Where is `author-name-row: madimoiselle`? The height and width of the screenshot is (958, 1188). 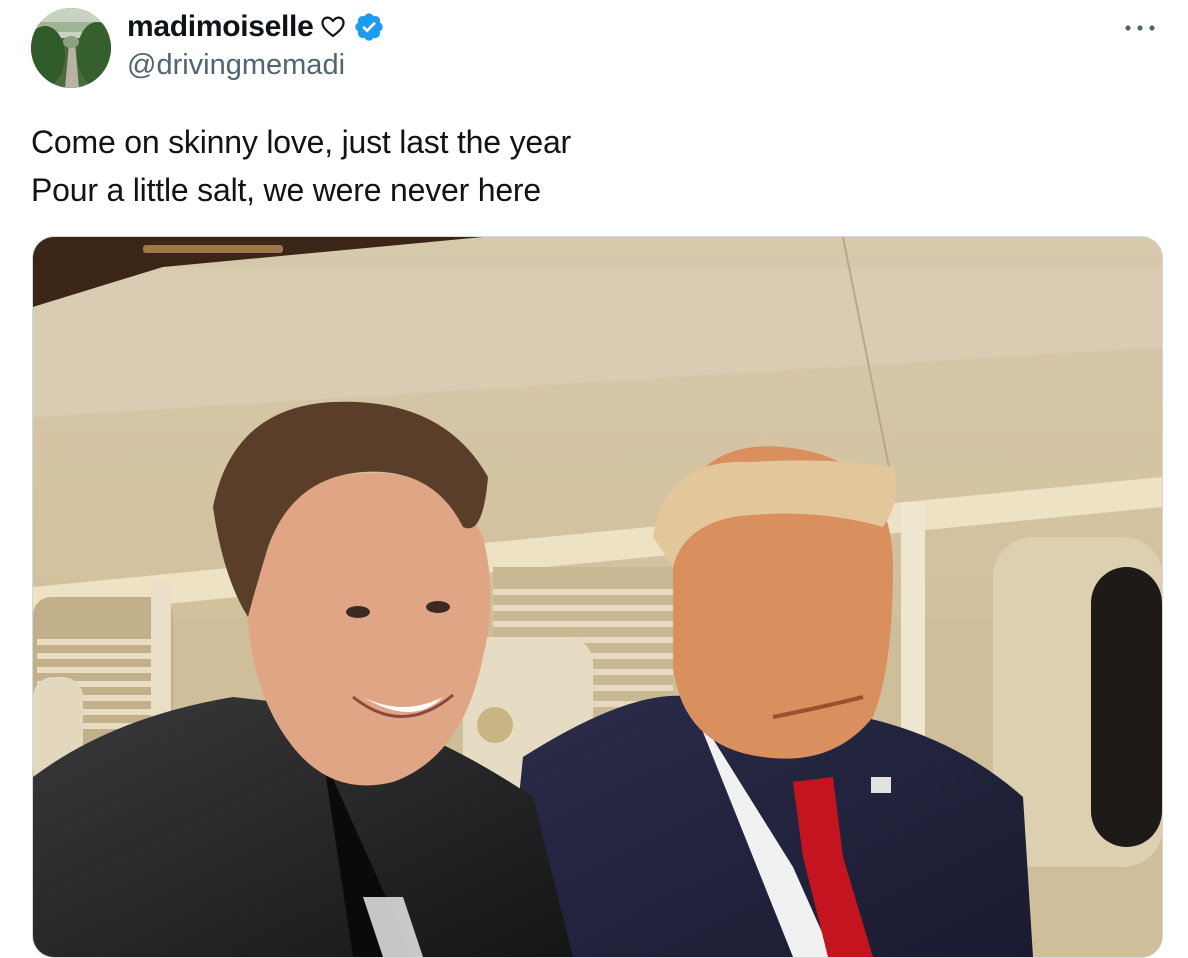 author-name-row: madimoiselle is located at coordinates (256, 27).